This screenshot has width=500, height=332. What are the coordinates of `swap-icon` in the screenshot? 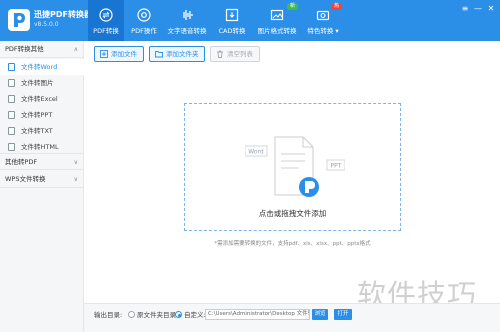 It's located at (106, 15).